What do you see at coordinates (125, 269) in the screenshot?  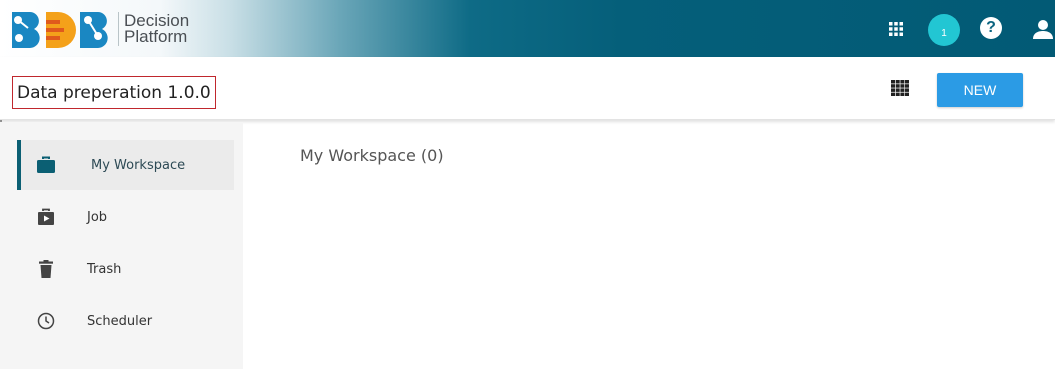 I see `sidebar-item-trash: Trash` at bounding box center [125, 269].